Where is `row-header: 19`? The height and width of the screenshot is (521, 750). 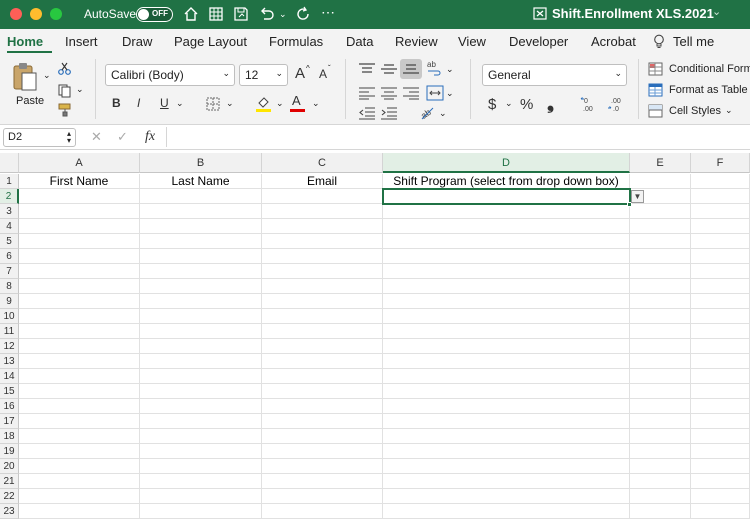 row-header: 19 is located at coordinates (9, 451).